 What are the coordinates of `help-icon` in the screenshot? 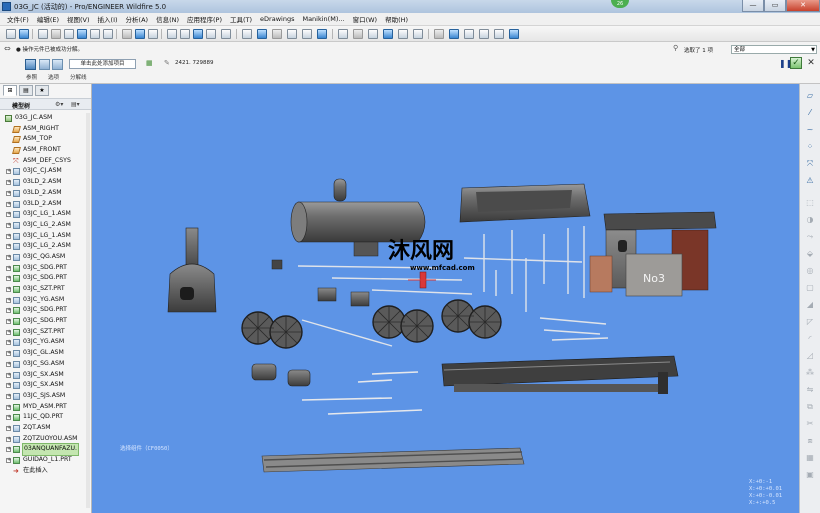 It's located at (11, 34).